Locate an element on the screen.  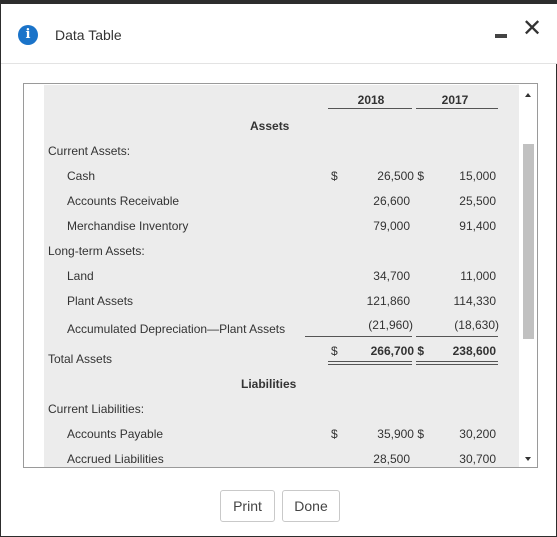
total-assets-2018-value: 266,700 $ is located at coordinates (397, 351).